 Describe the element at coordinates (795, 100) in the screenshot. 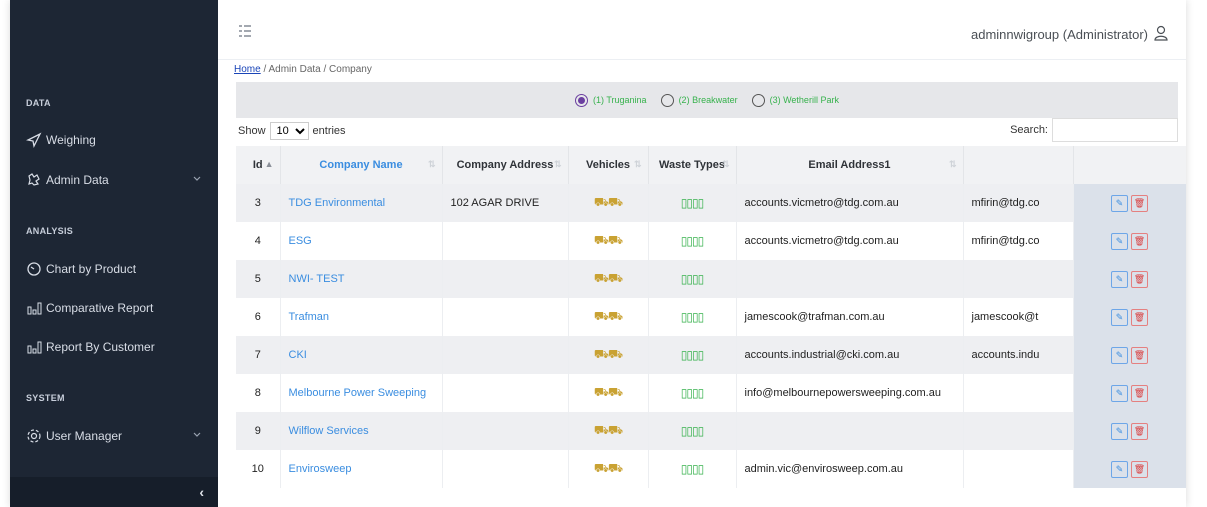

I see `site-radio-wetherill-park: (3) Wetherill Park` at that location.